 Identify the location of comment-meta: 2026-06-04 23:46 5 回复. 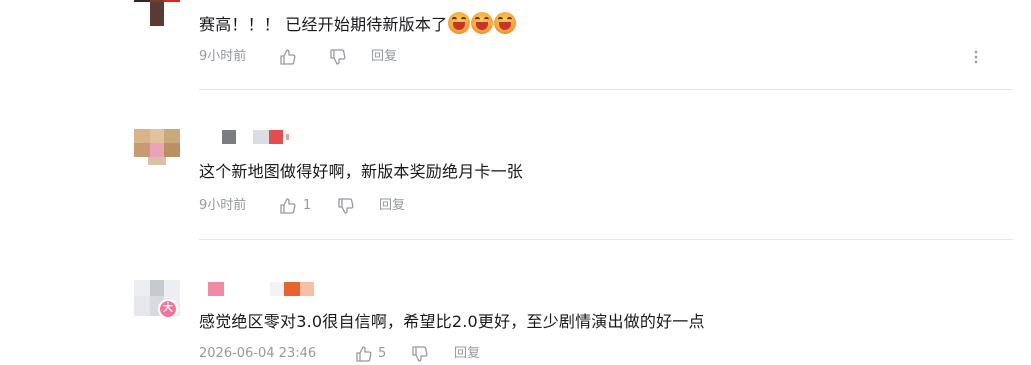
(359, 354).